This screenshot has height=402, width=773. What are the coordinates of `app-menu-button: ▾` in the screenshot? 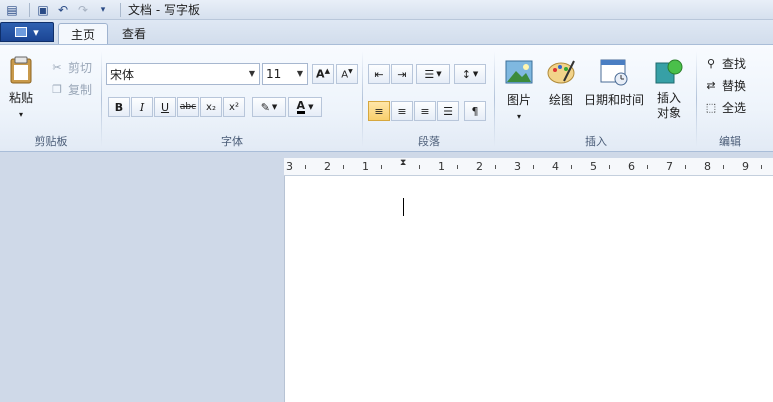 It's located at (27, 32).